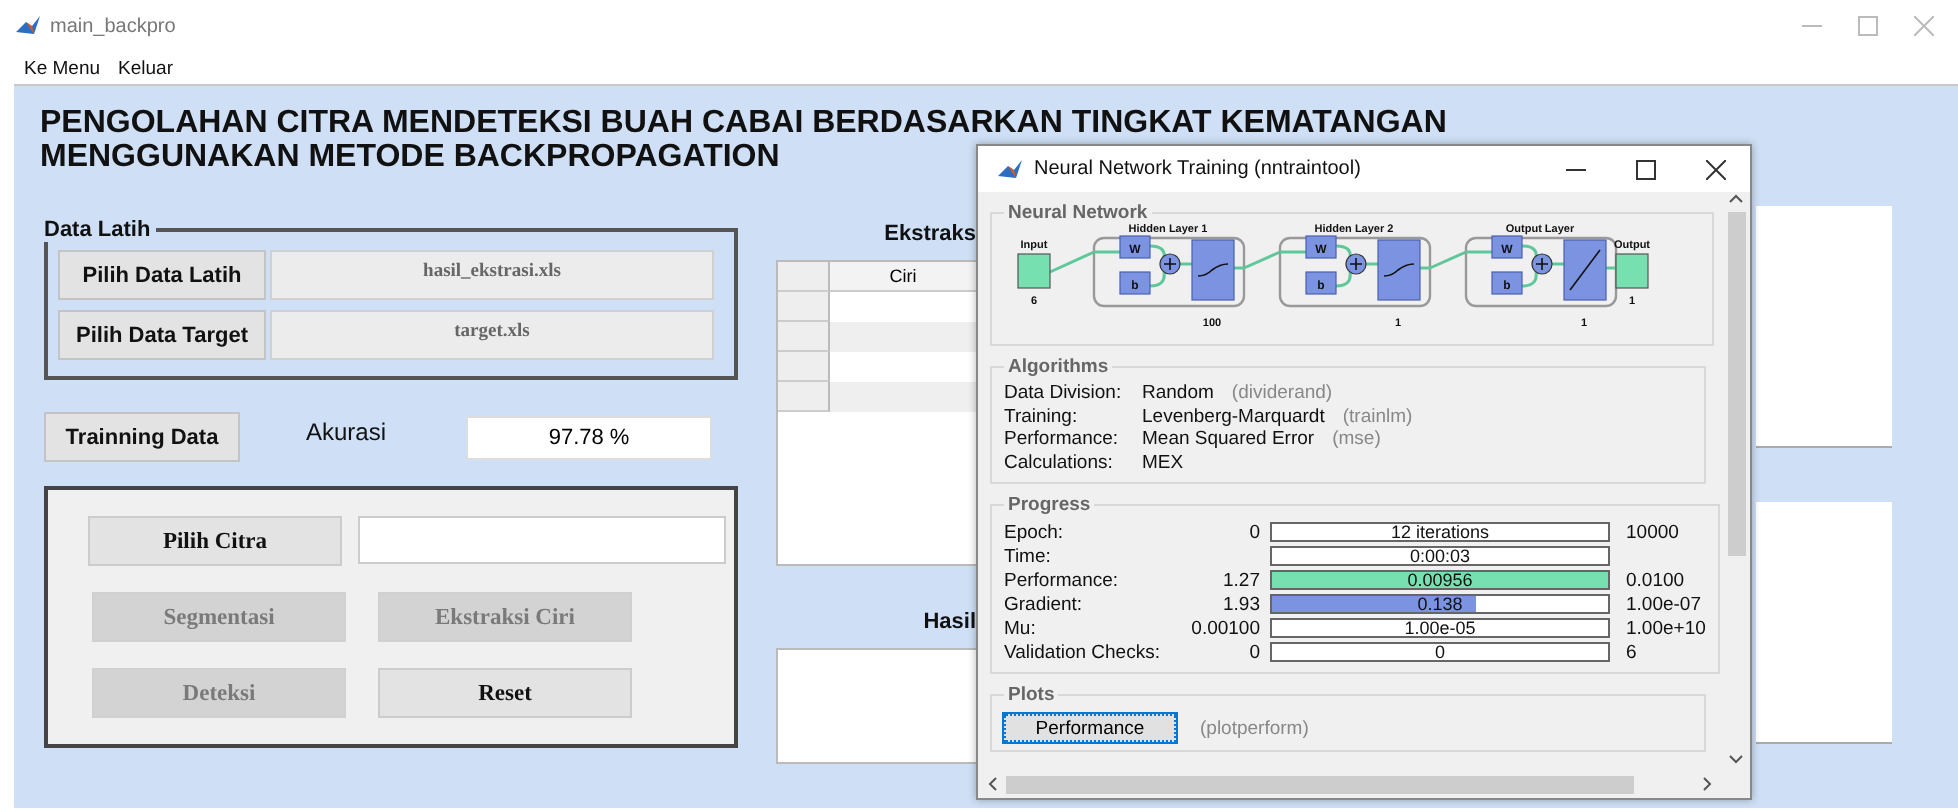 The height and width of the screenshot is (812, 1958). I want to click on file-field: hasil_ekstrasi.xls, so click(492, 275).